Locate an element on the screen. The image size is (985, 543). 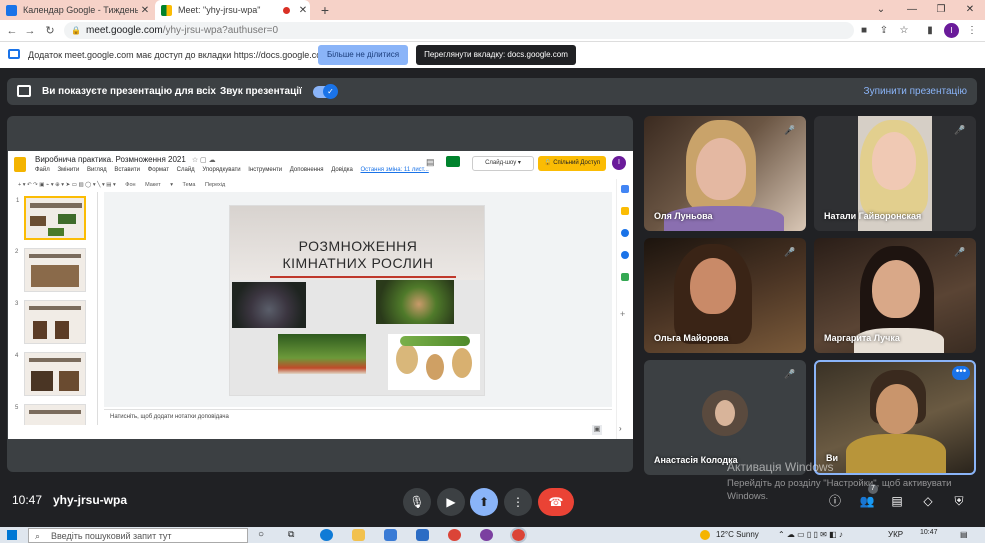
participant-tile: 🎤 Анастасія Колодка is located at coordinates (725, 417).